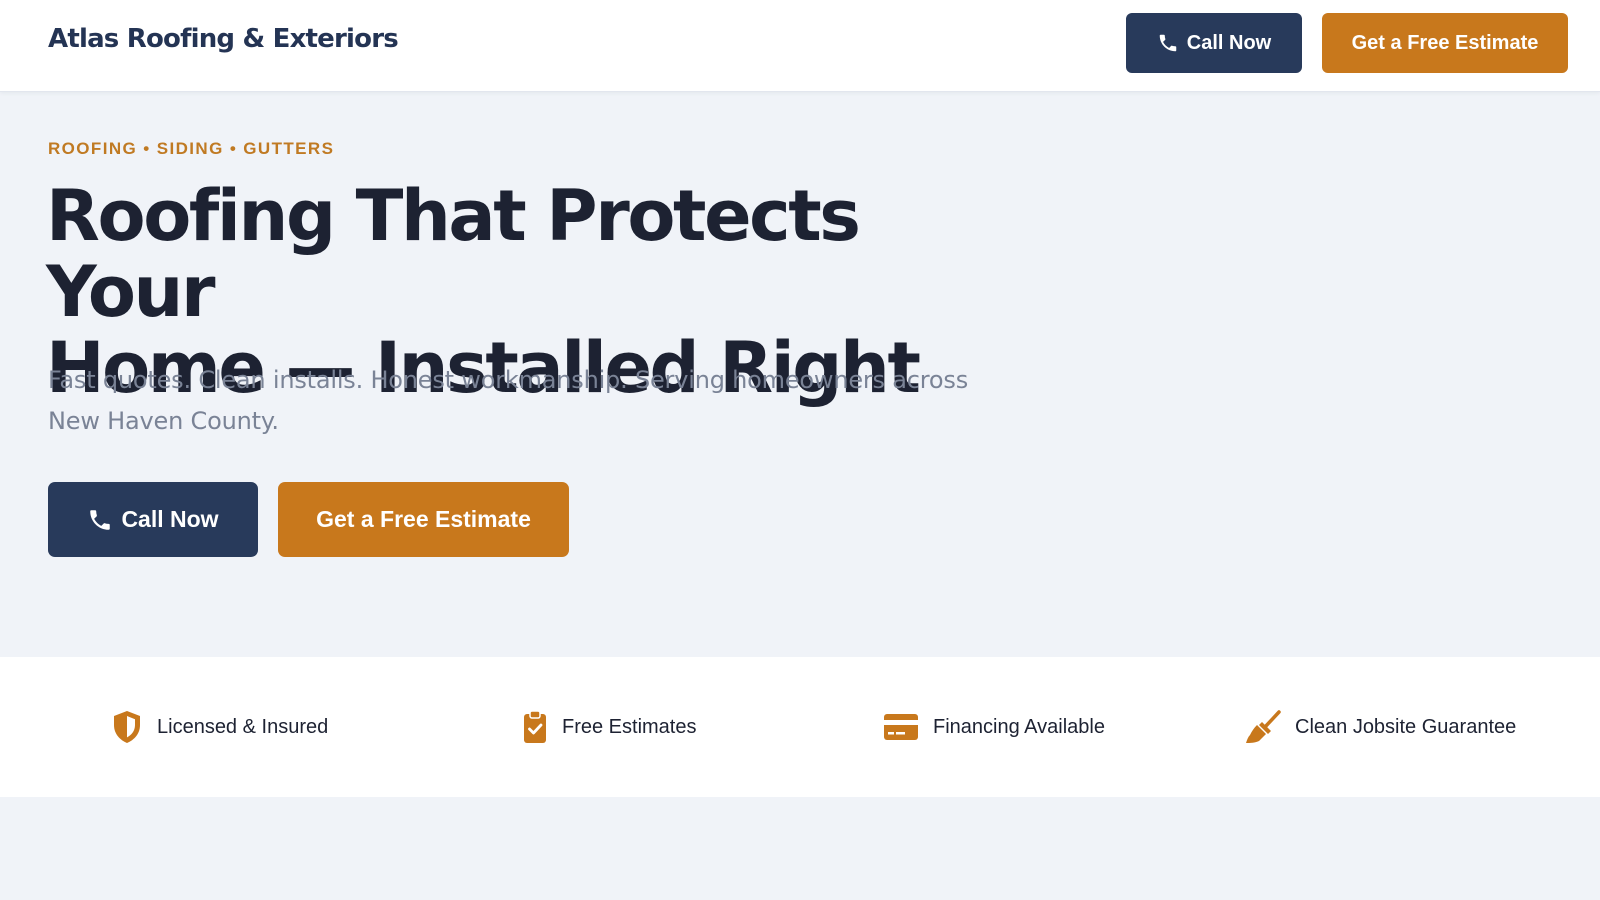 The image size is (1600, 900). What do you see at coordinates (1406, 726) in the screenshot?
I see `trust-label: Clean Jobsite Guarantee` at bounding box center [1406, 726].